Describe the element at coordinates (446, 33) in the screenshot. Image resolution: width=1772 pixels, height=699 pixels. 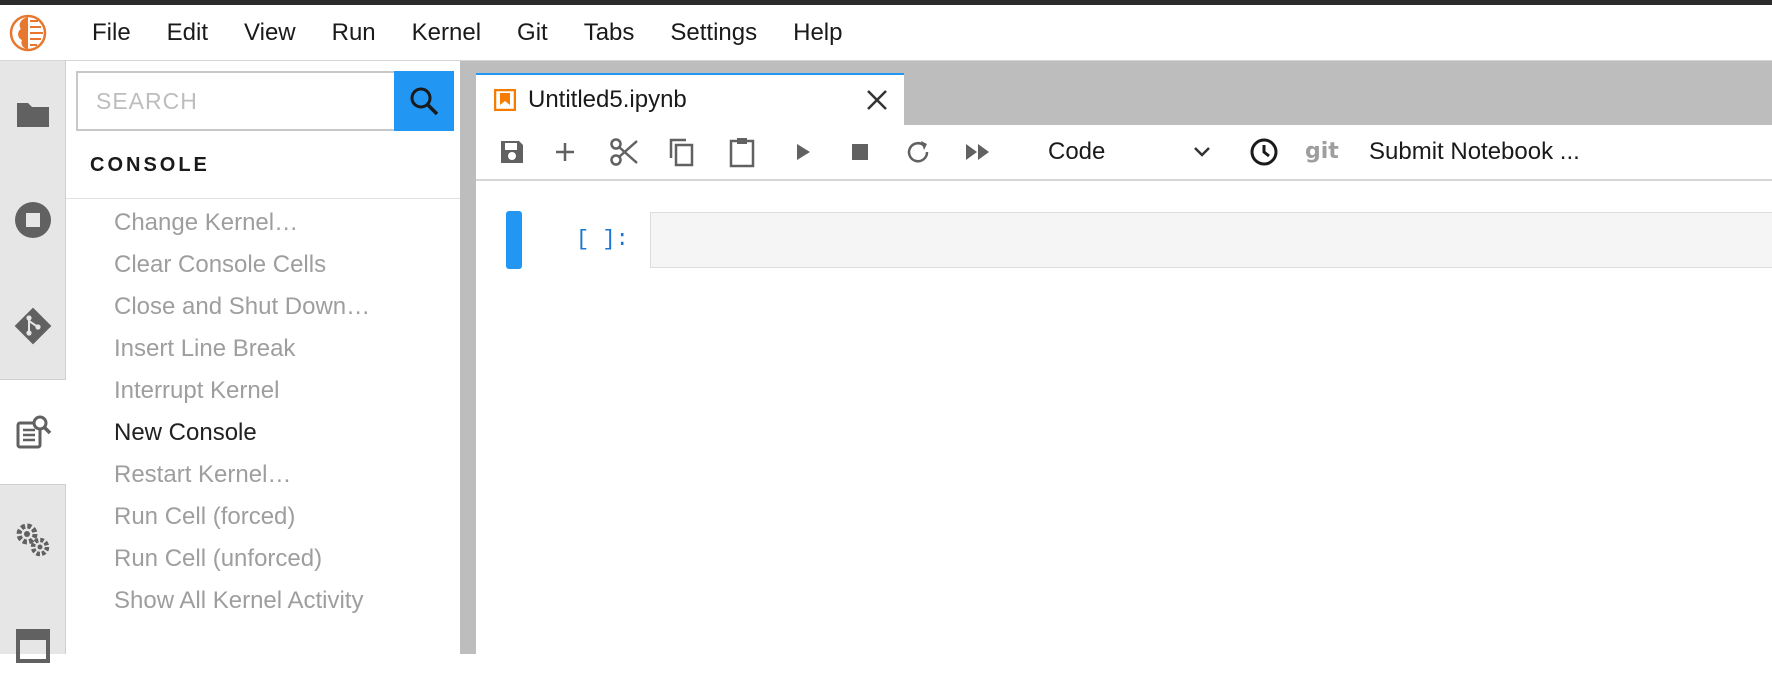
I see `menu-kernel: Kernel` at that location.